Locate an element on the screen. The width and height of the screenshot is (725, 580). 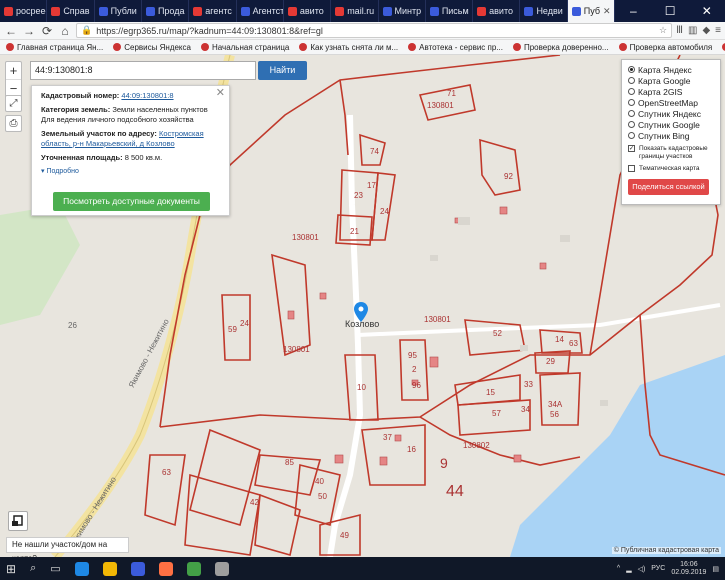
browser-tab: Справ is located at coordinates (71, 11).